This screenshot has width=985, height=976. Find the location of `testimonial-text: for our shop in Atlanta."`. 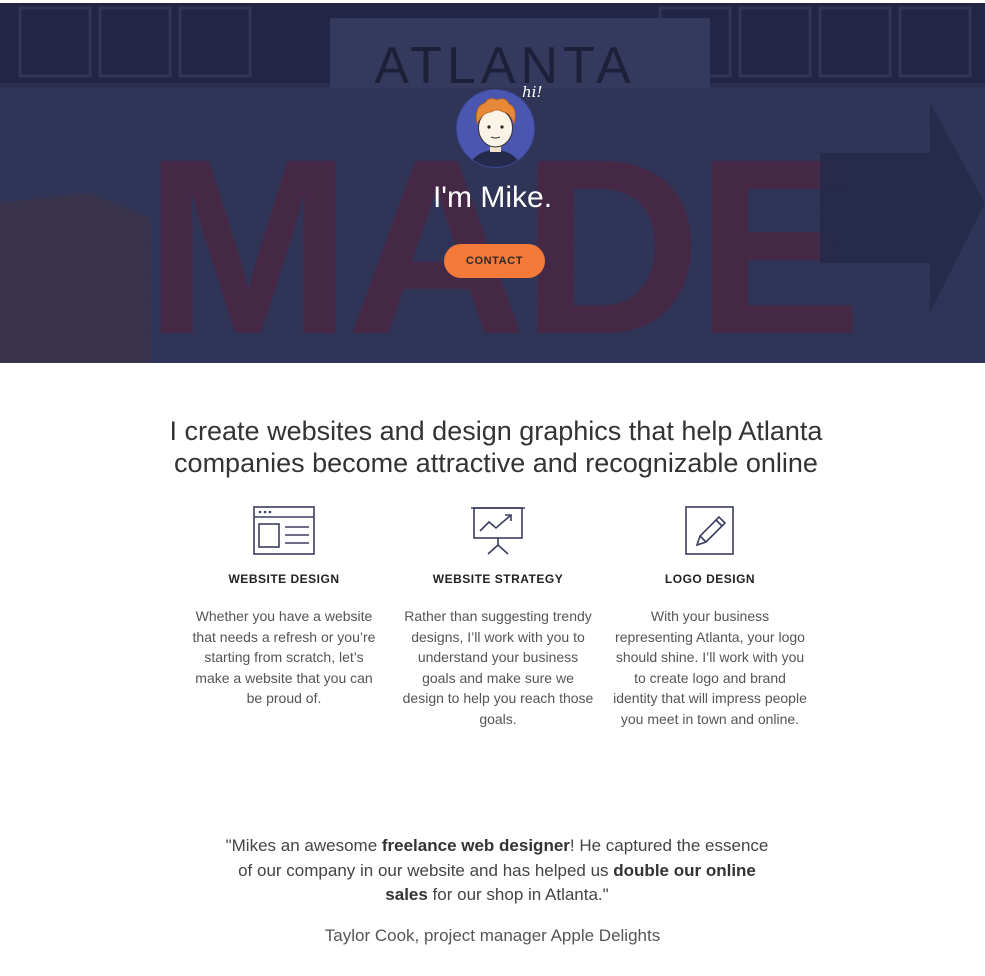

testimonial-text: for our shop in Atlanta." is located at coordinates (518, 894).